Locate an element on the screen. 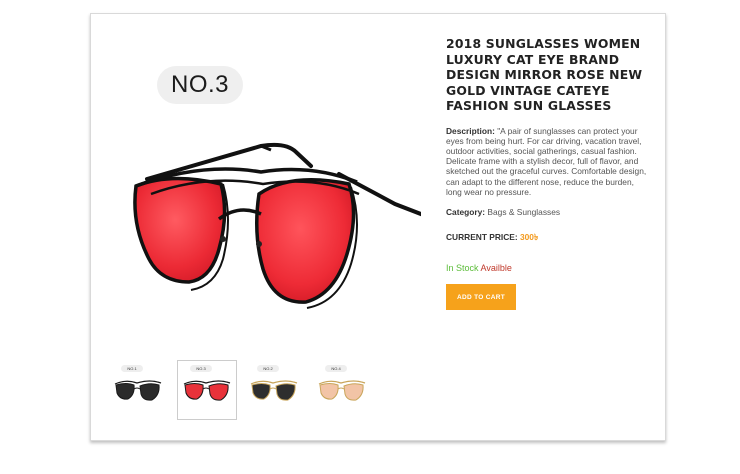 The height and width of the screenshot is (474, 740). thumbnail-strip: NO.1 NO.3 NO.2 NO.4 is located at coordinates (240, 391).